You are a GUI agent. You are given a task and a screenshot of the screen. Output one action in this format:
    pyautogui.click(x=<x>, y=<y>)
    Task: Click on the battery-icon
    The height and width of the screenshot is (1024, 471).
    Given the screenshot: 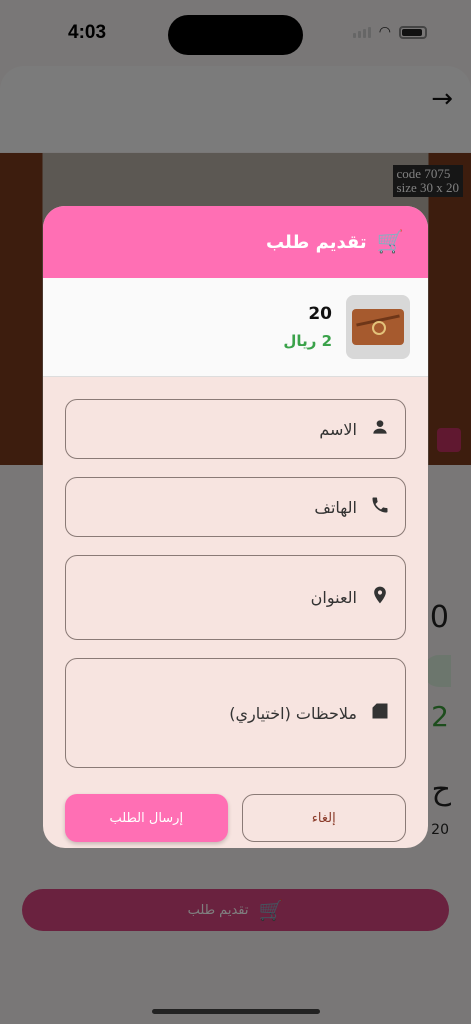 What is the action you would take?
    pyautogui.click(x=413, y=32)
    